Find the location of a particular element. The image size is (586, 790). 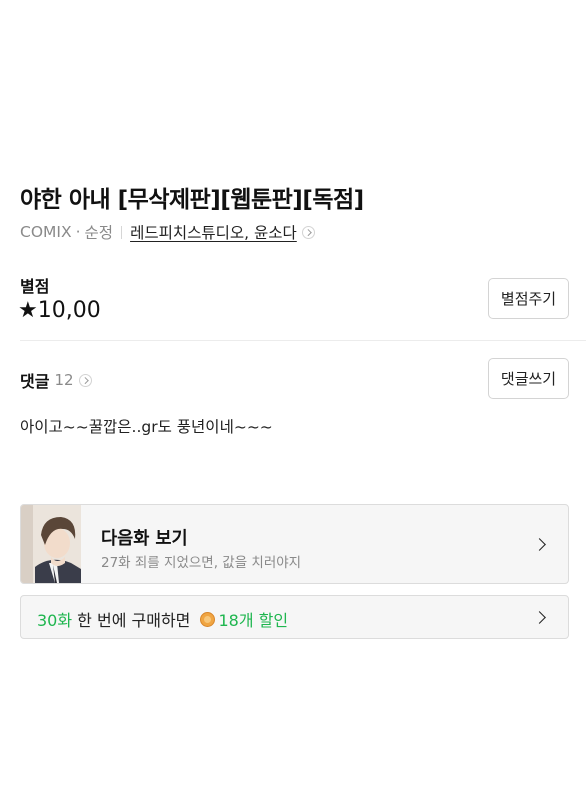

rating-value: ★10,00 is located at coordinates (59, 310).